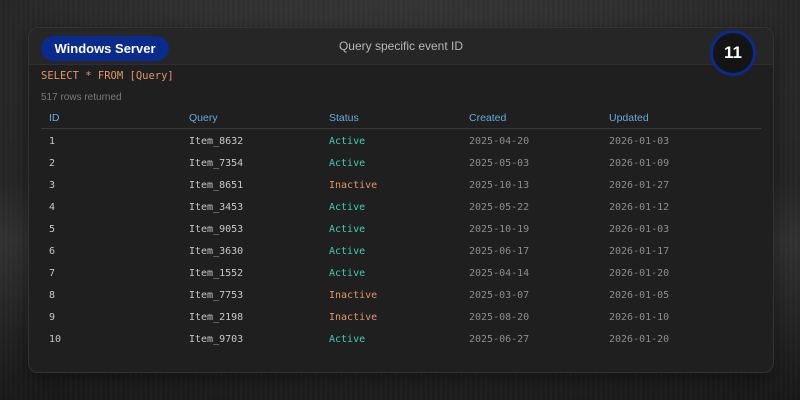 This screenshot has height=400, width=800. Describe the element at coordinates (216, 185) in the screenshot. I see `cell-query: Item_8651` at that location.